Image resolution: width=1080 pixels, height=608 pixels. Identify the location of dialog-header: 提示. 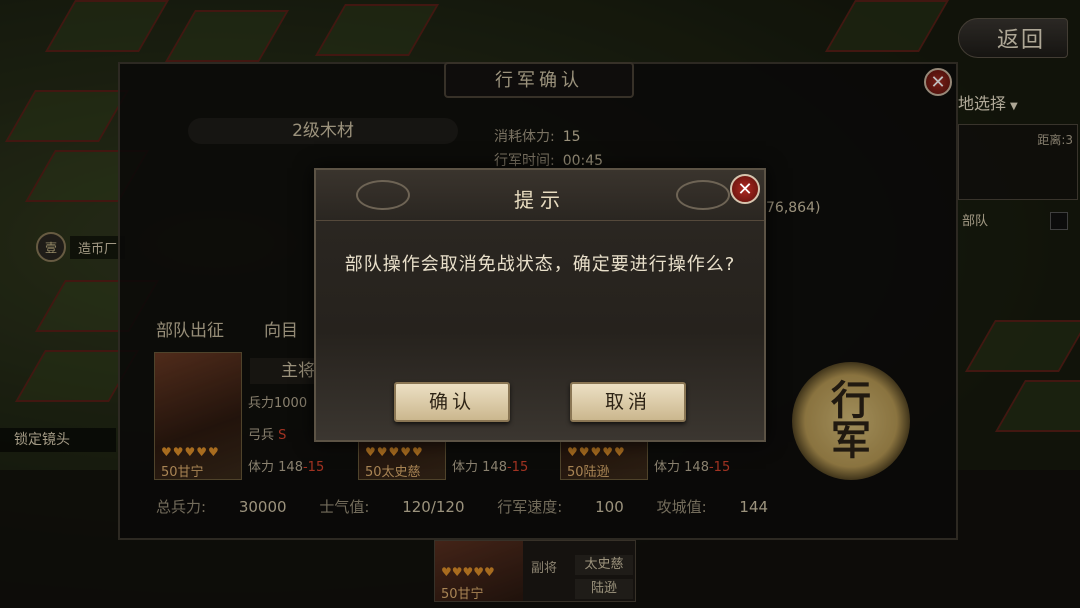
(540, 195).